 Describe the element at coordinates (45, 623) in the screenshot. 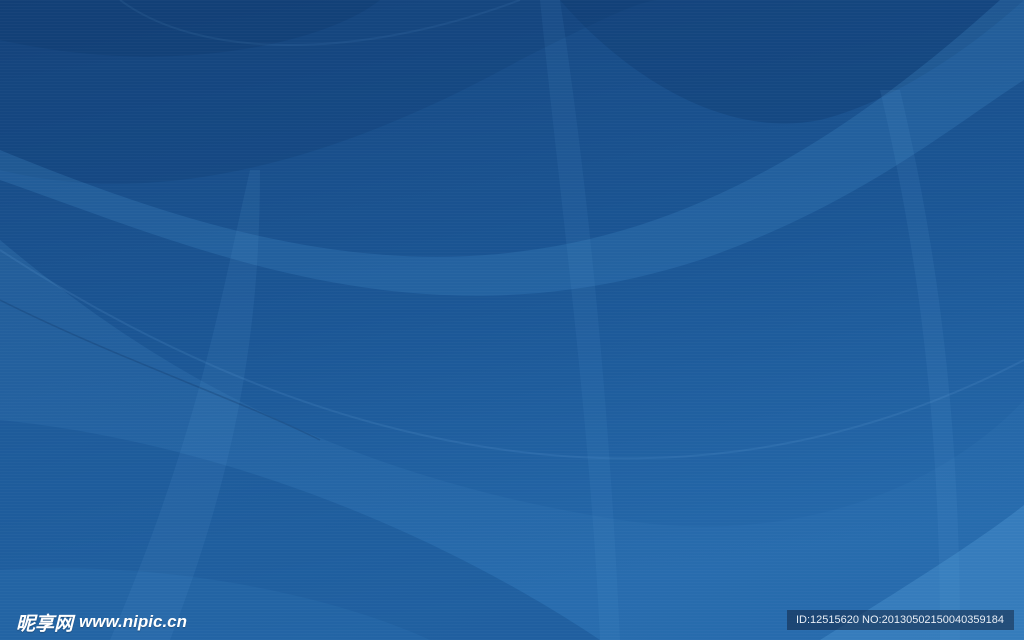

I see `watermark-brand: 昵享网` at that location.